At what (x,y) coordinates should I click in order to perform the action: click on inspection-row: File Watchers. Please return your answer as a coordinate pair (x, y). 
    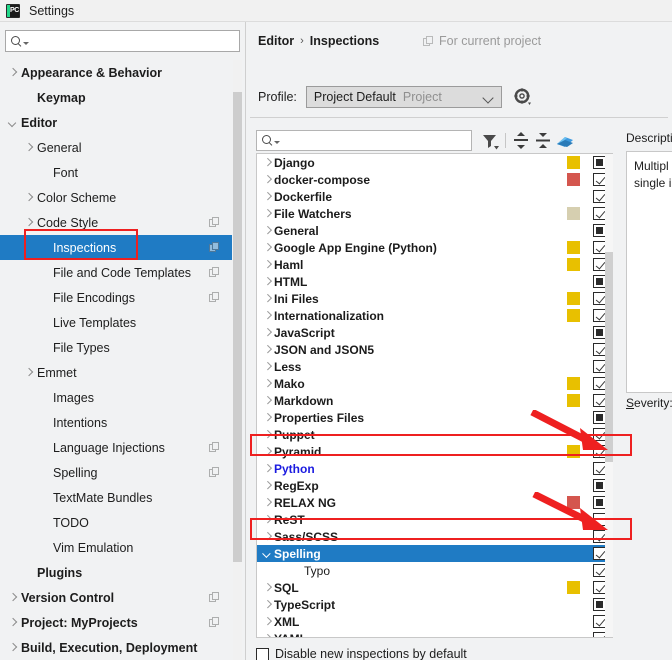
    Looking at the image, I should click on (434, 213).